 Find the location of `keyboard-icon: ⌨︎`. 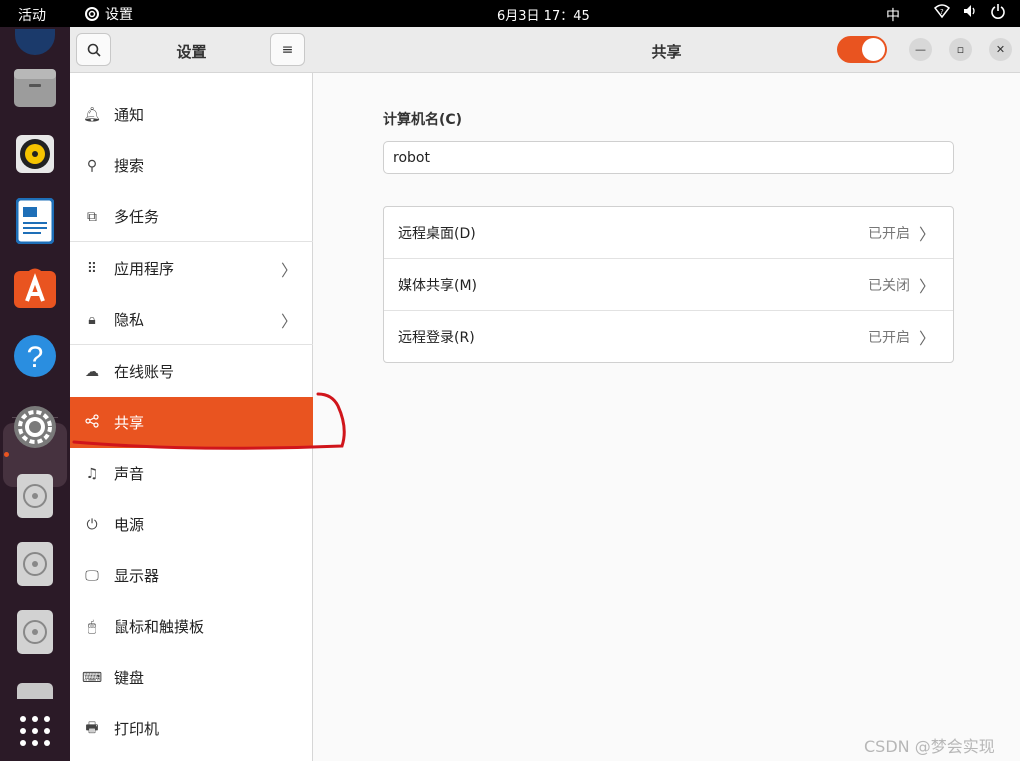

keyboard-icon: ⌨︎ is located at coordinates (92, 677).